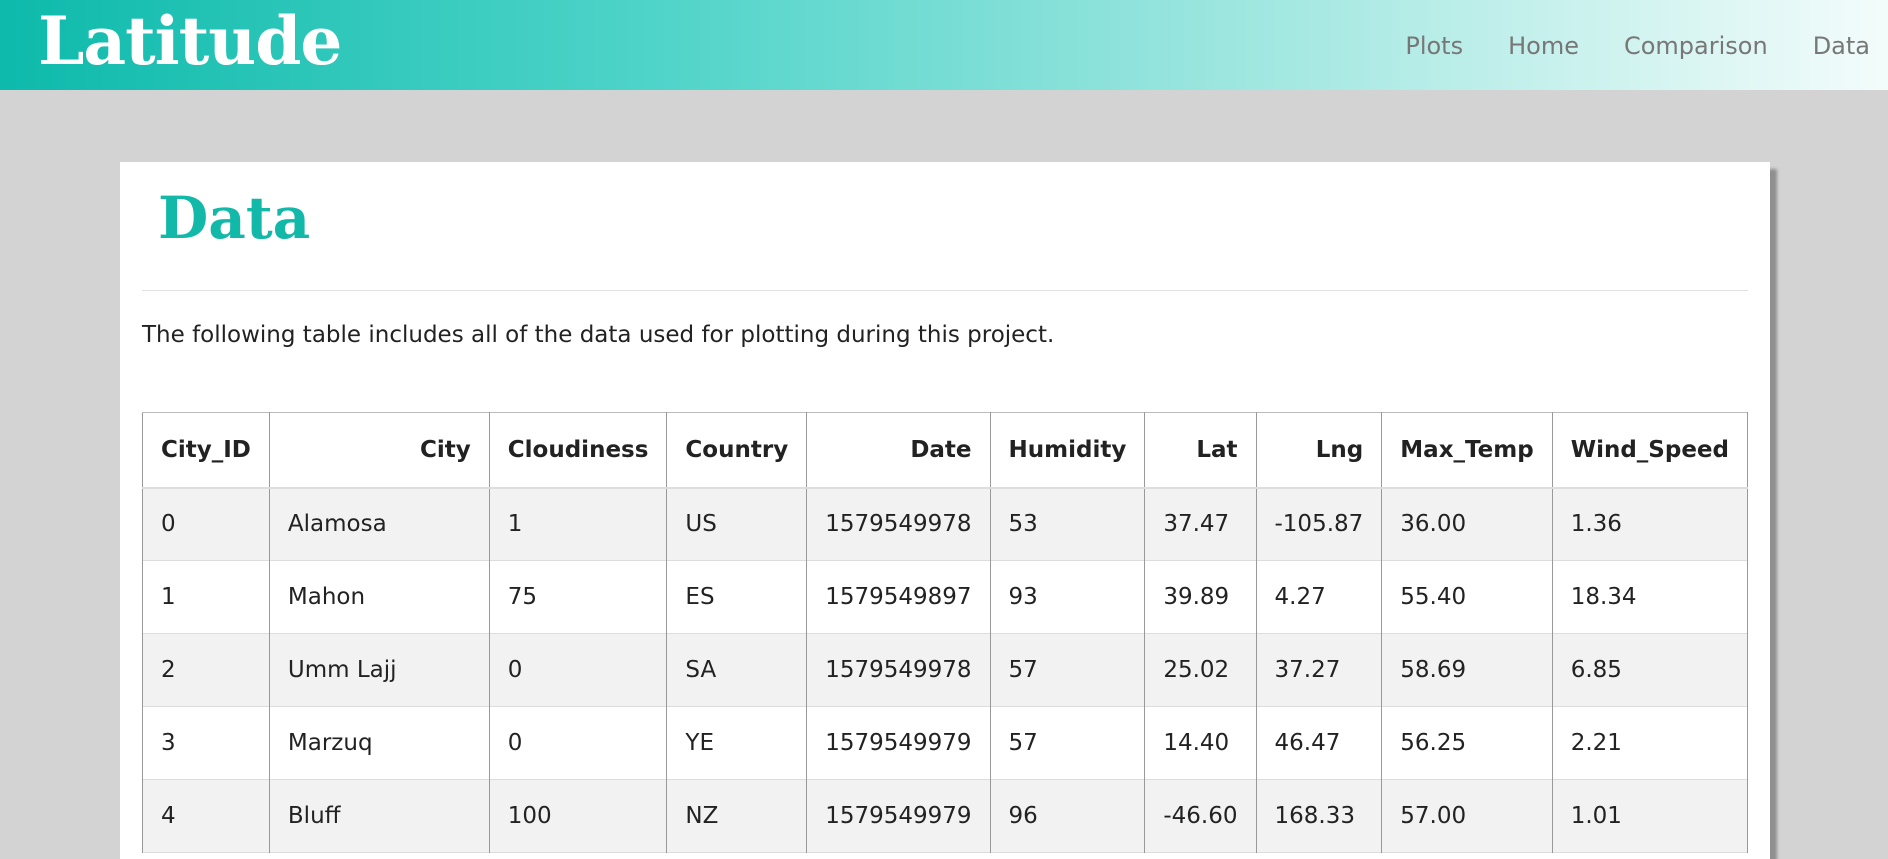 The width and height of the screenshot is (1888, 859). I want to click on nav-link-data: Data, so click(1841, 46).